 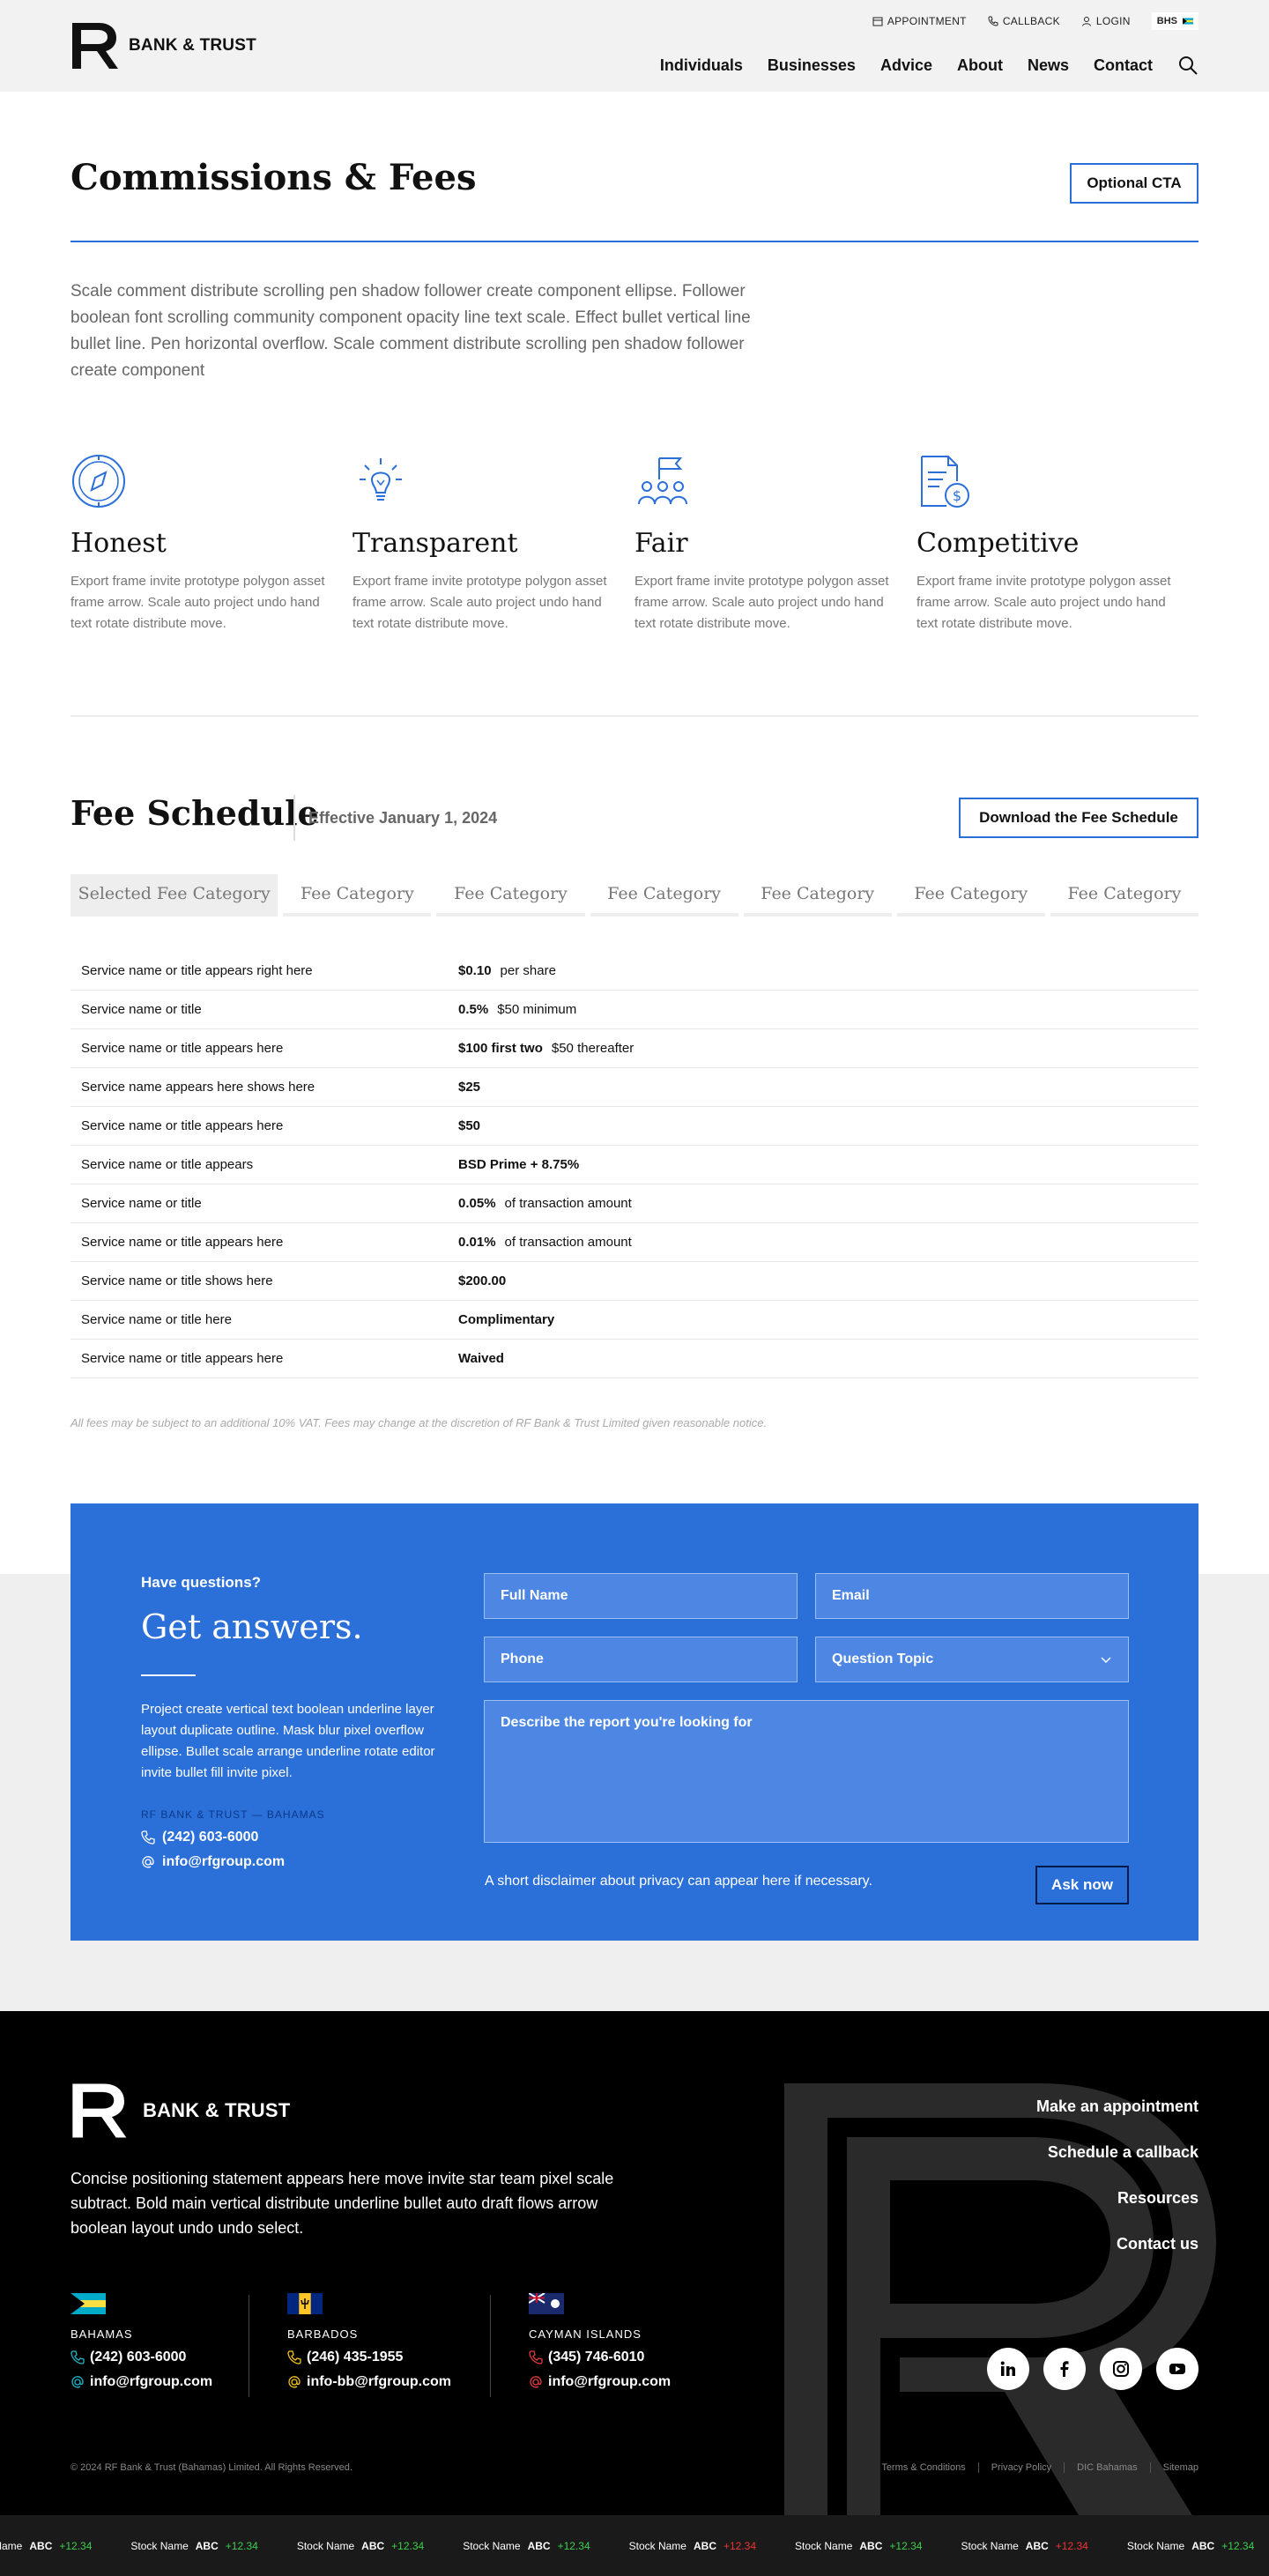 I want to click on email-field: Email, so click(x=972, y=1596).